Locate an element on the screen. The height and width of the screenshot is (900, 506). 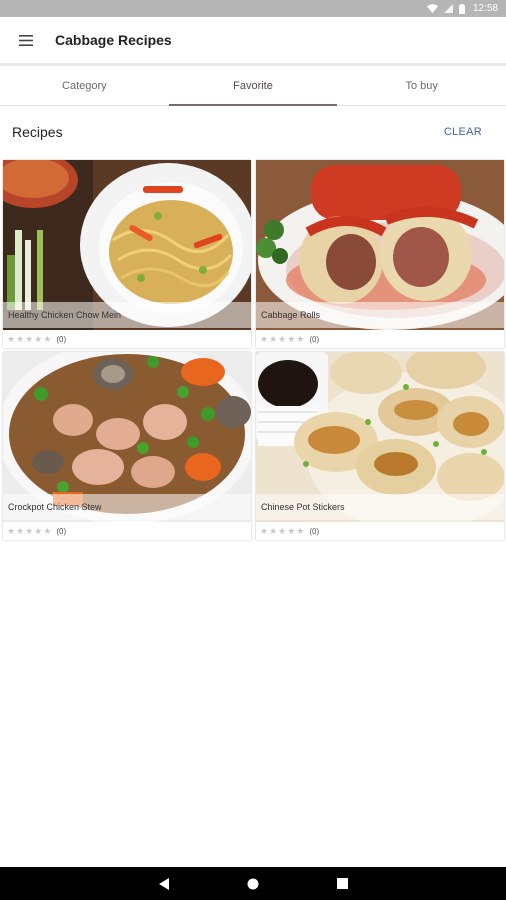
recents-square-icon is located at coordinates (342, 883).